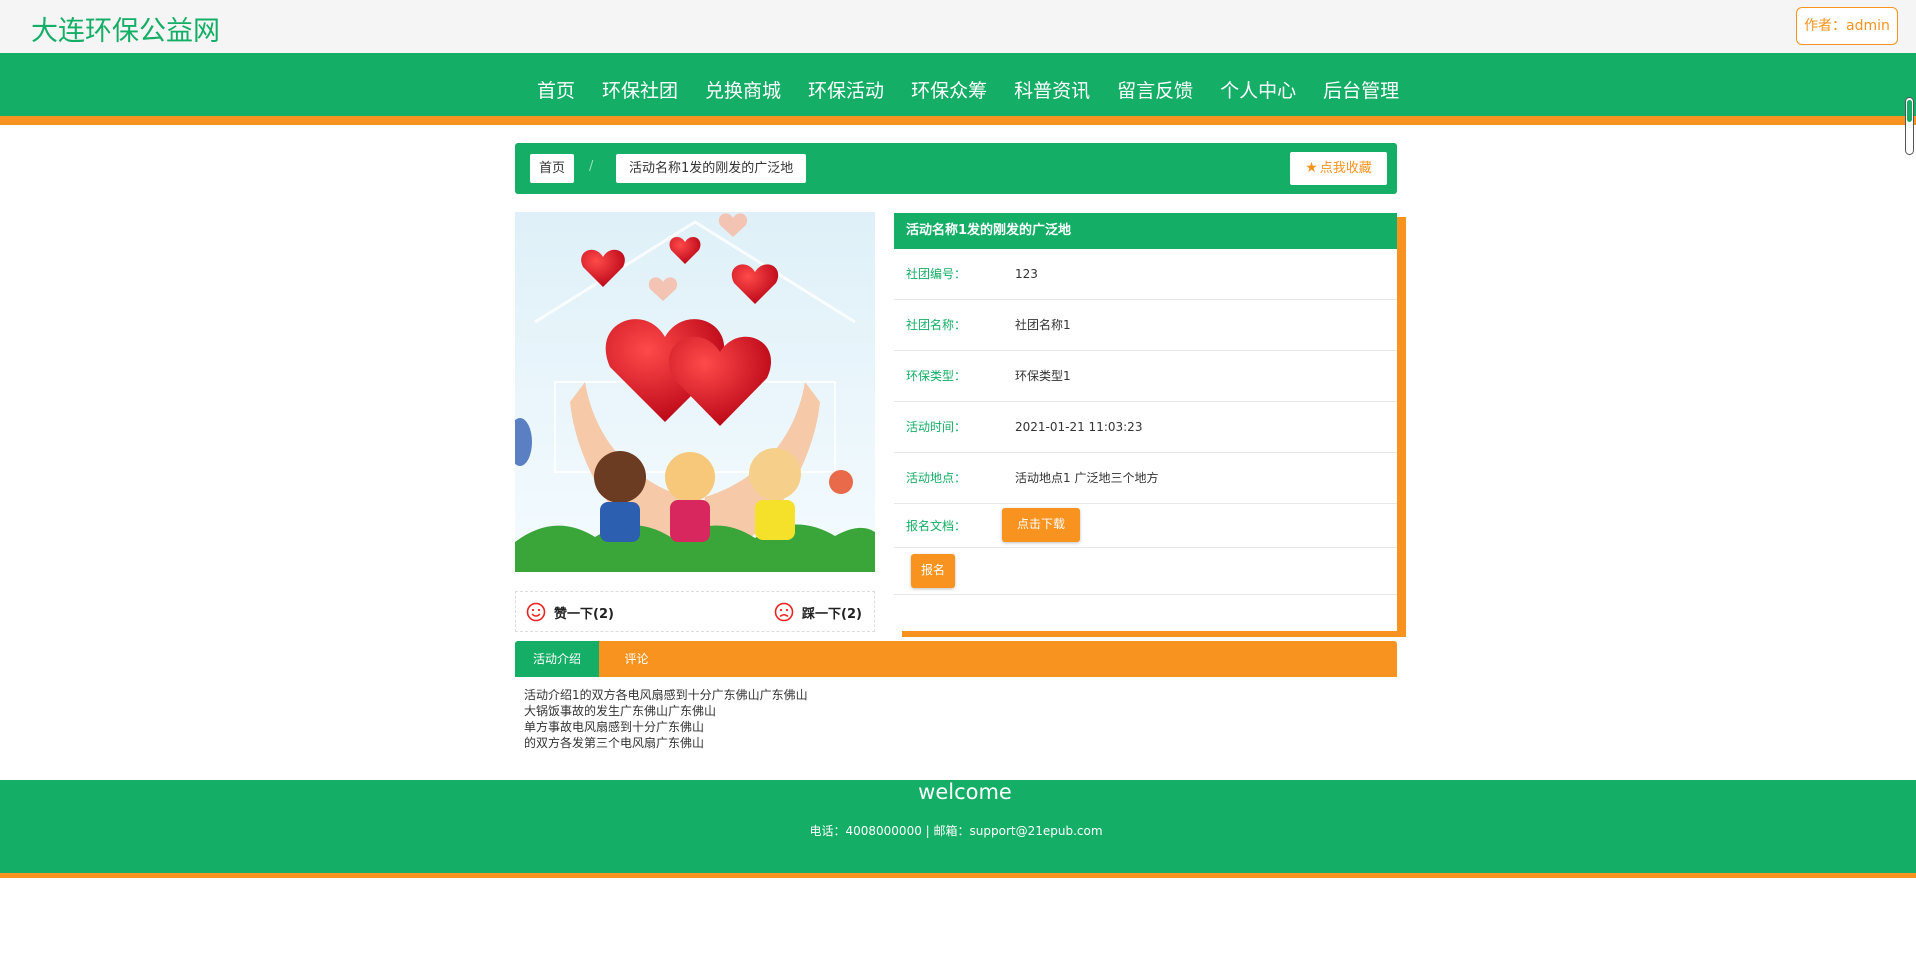  What do you see at coordinates (832, 614) in the screenshot?
I see `dislike-label: 踩一下(2)` at bounding box center [832, 614].